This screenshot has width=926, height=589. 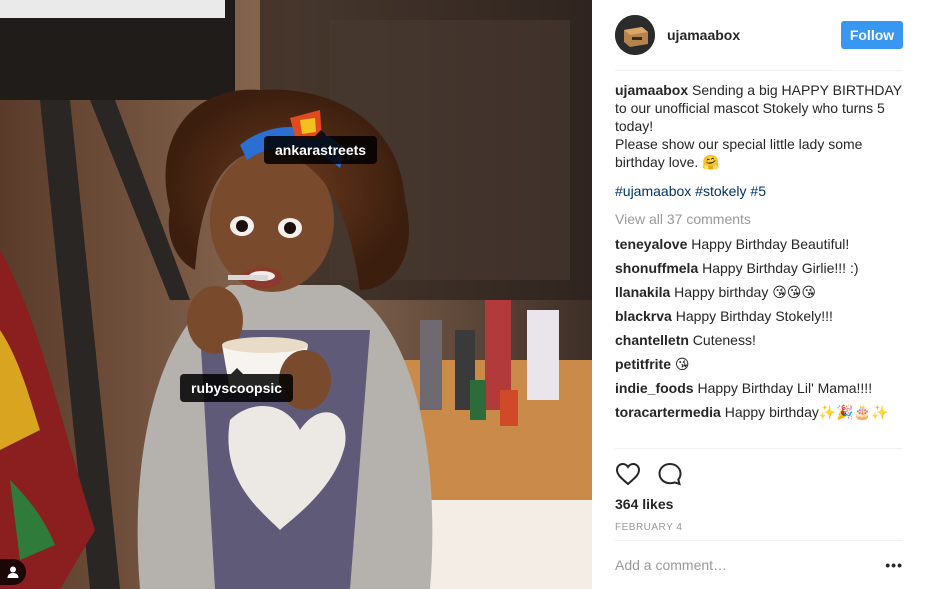 I want to click on comment: llanakila Happy birthday 😘😘😘, so click(x=759, y=292).